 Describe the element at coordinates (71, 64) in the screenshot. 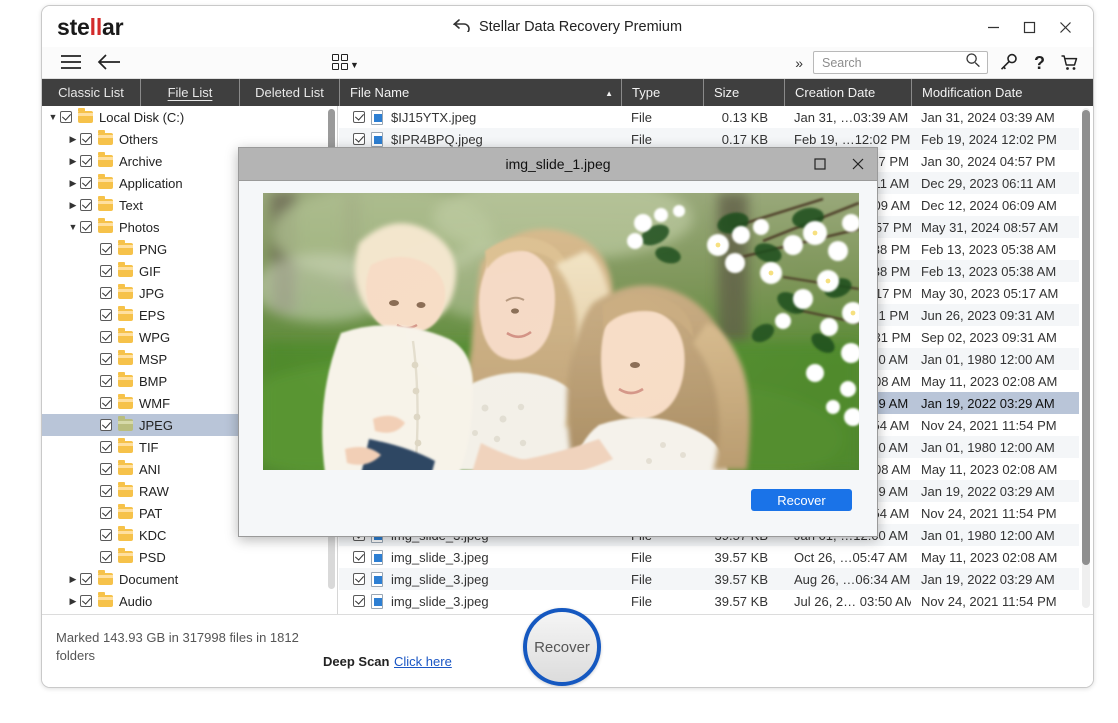

I see `hamburger-menu-icon` at that location.